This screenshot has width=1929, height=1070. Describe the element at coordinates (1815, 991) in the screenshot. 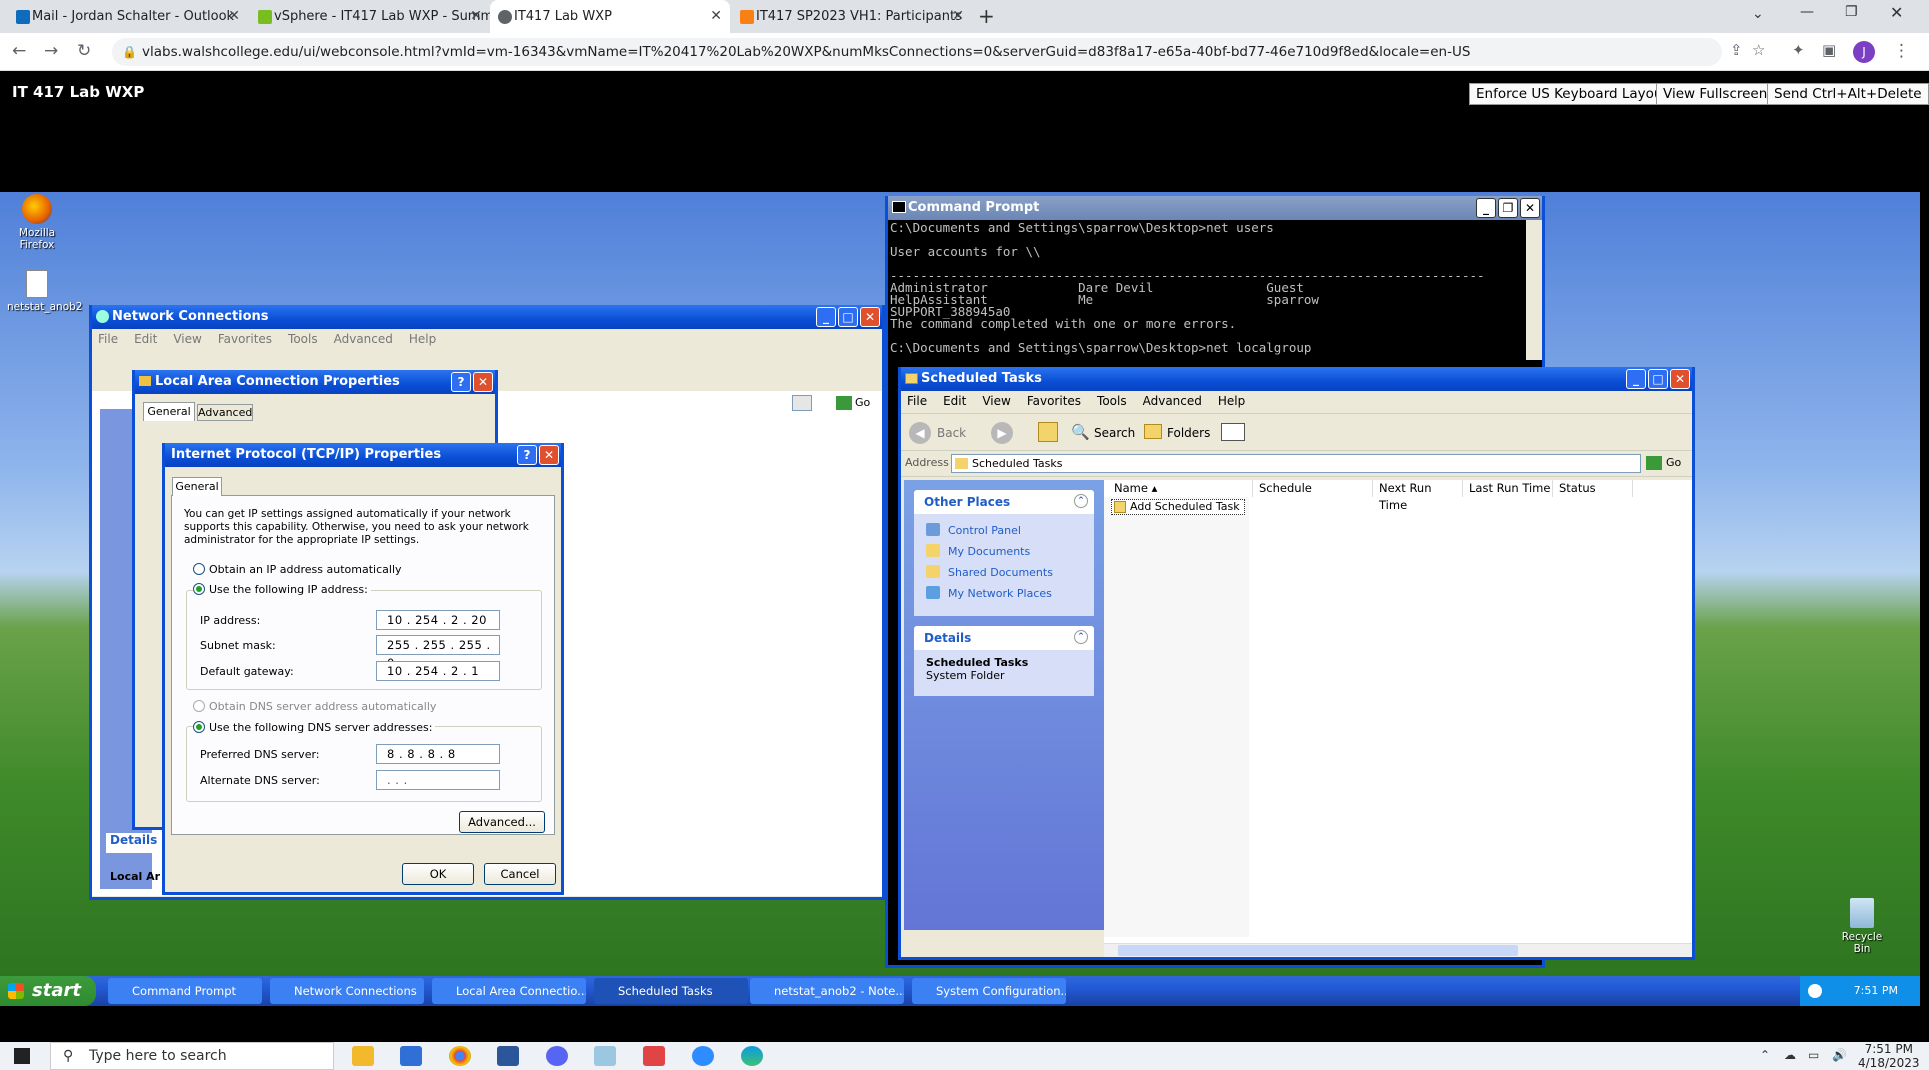

I see `tray-icon` at that location.